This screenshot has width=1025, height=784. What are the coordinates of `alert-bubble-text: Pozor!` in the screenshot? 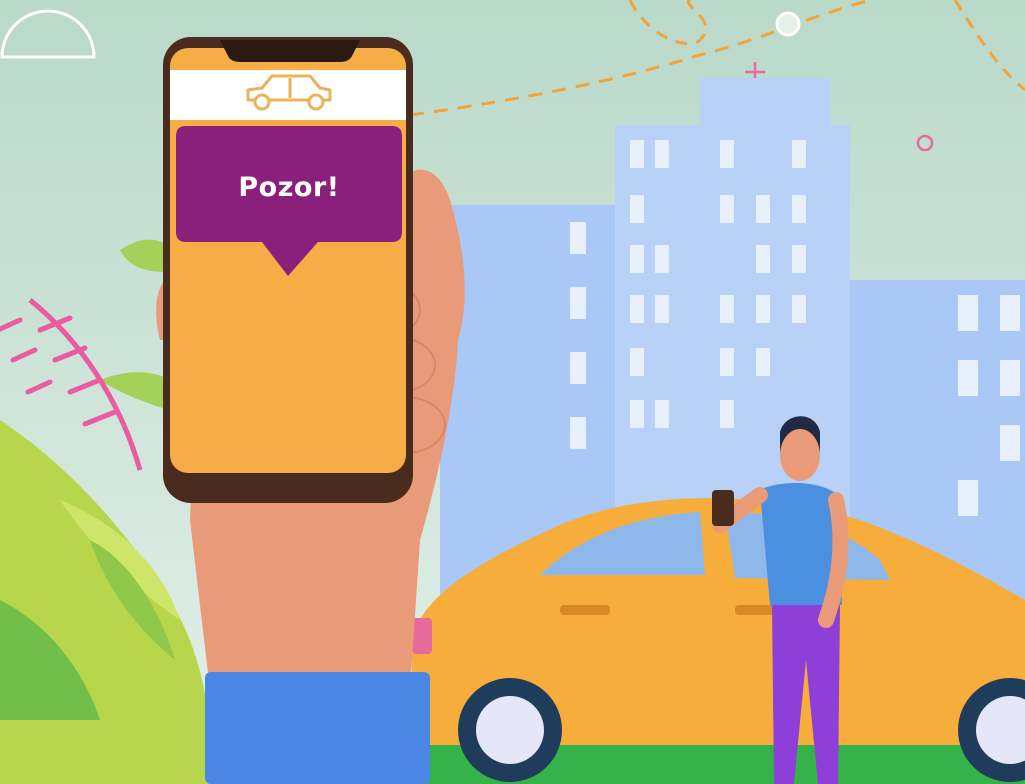 It's located at (289, 187).